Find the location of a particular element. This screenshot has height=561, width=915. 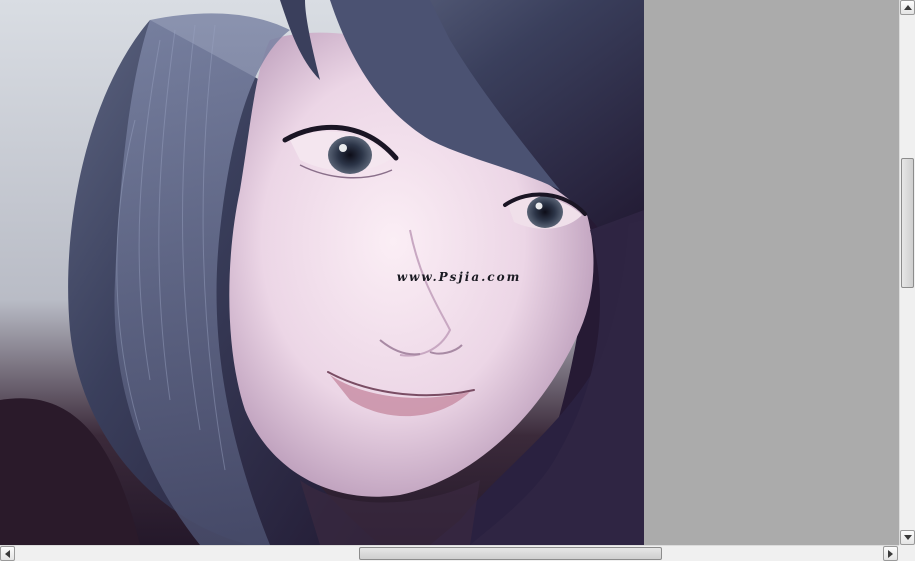

vertical-scrollbar is located at coordinates (907, 272).